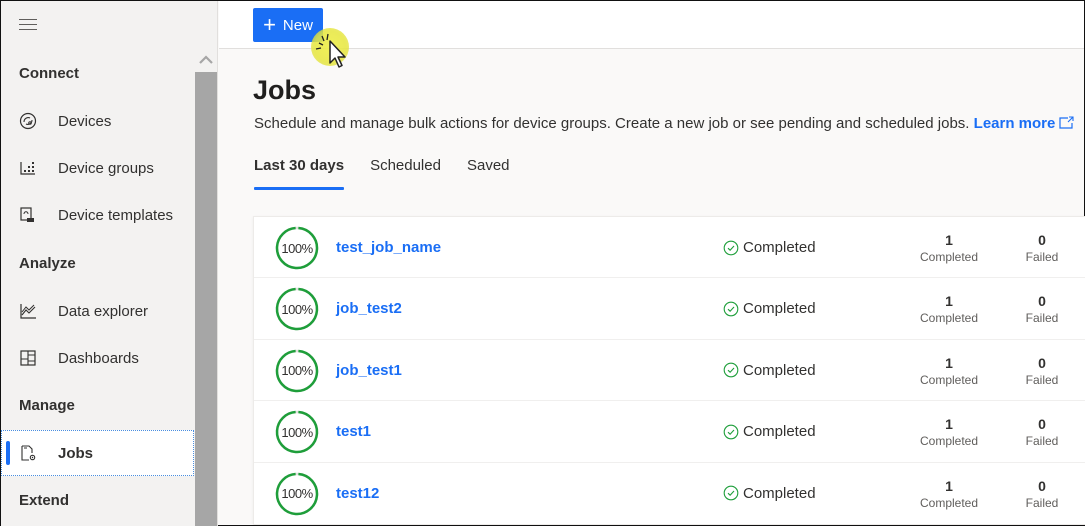 The width and height of the screenshot is (1085, 526). What do you see at coordinates (116, 215) in the screenshot?
I see `sidebar-item-label: Device templates` at bounding box center [116, 215].